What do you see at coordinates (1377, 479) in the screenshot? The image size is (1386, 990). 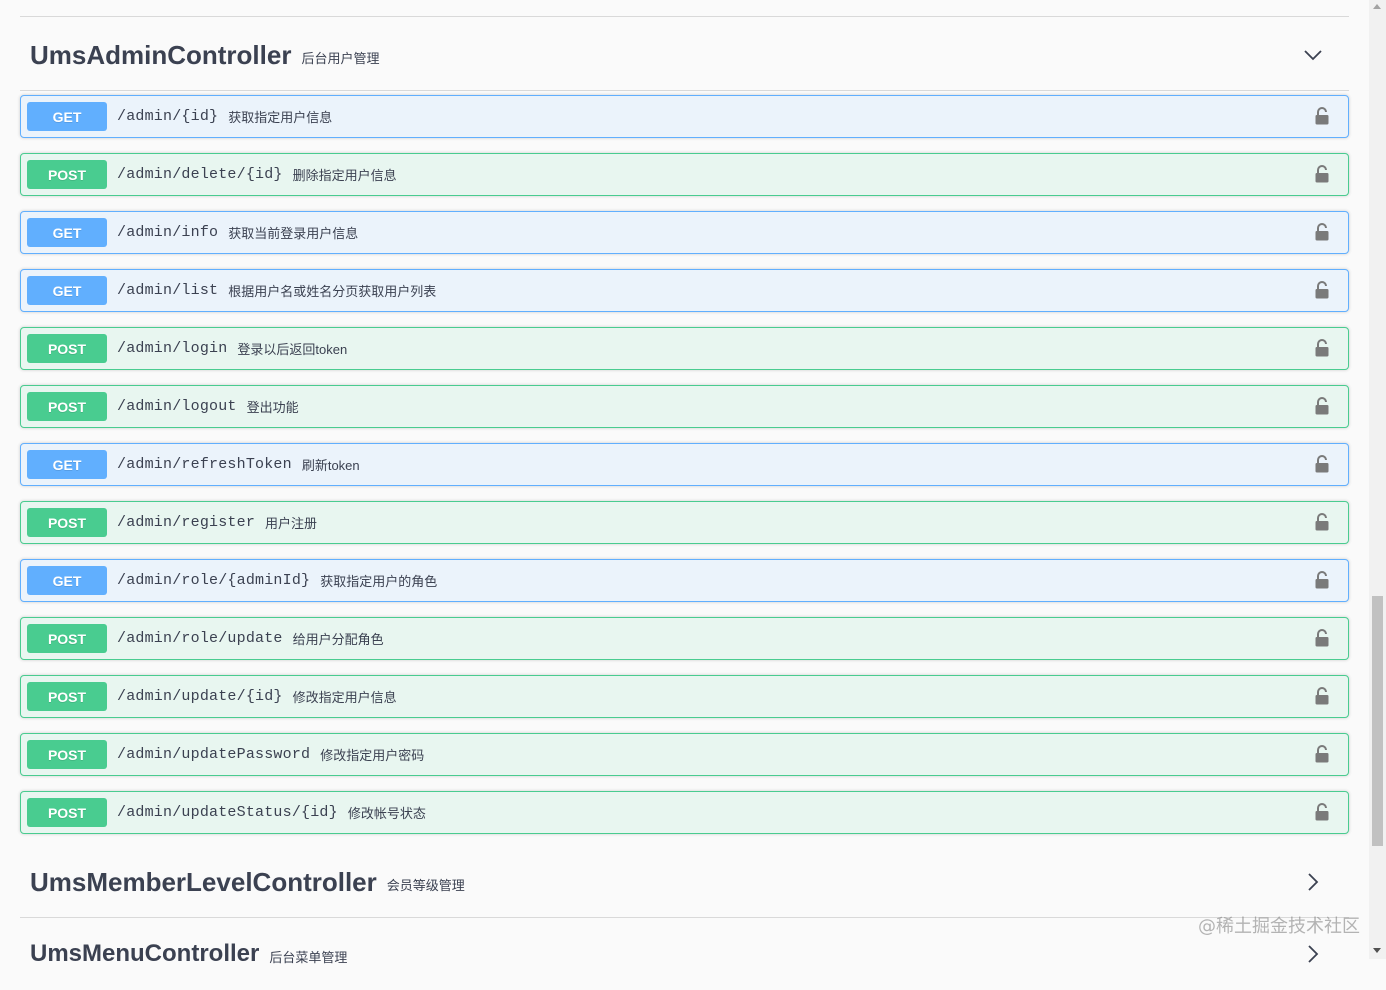 I see `vertical-scrollbar` at bounding box center [1377, 479].